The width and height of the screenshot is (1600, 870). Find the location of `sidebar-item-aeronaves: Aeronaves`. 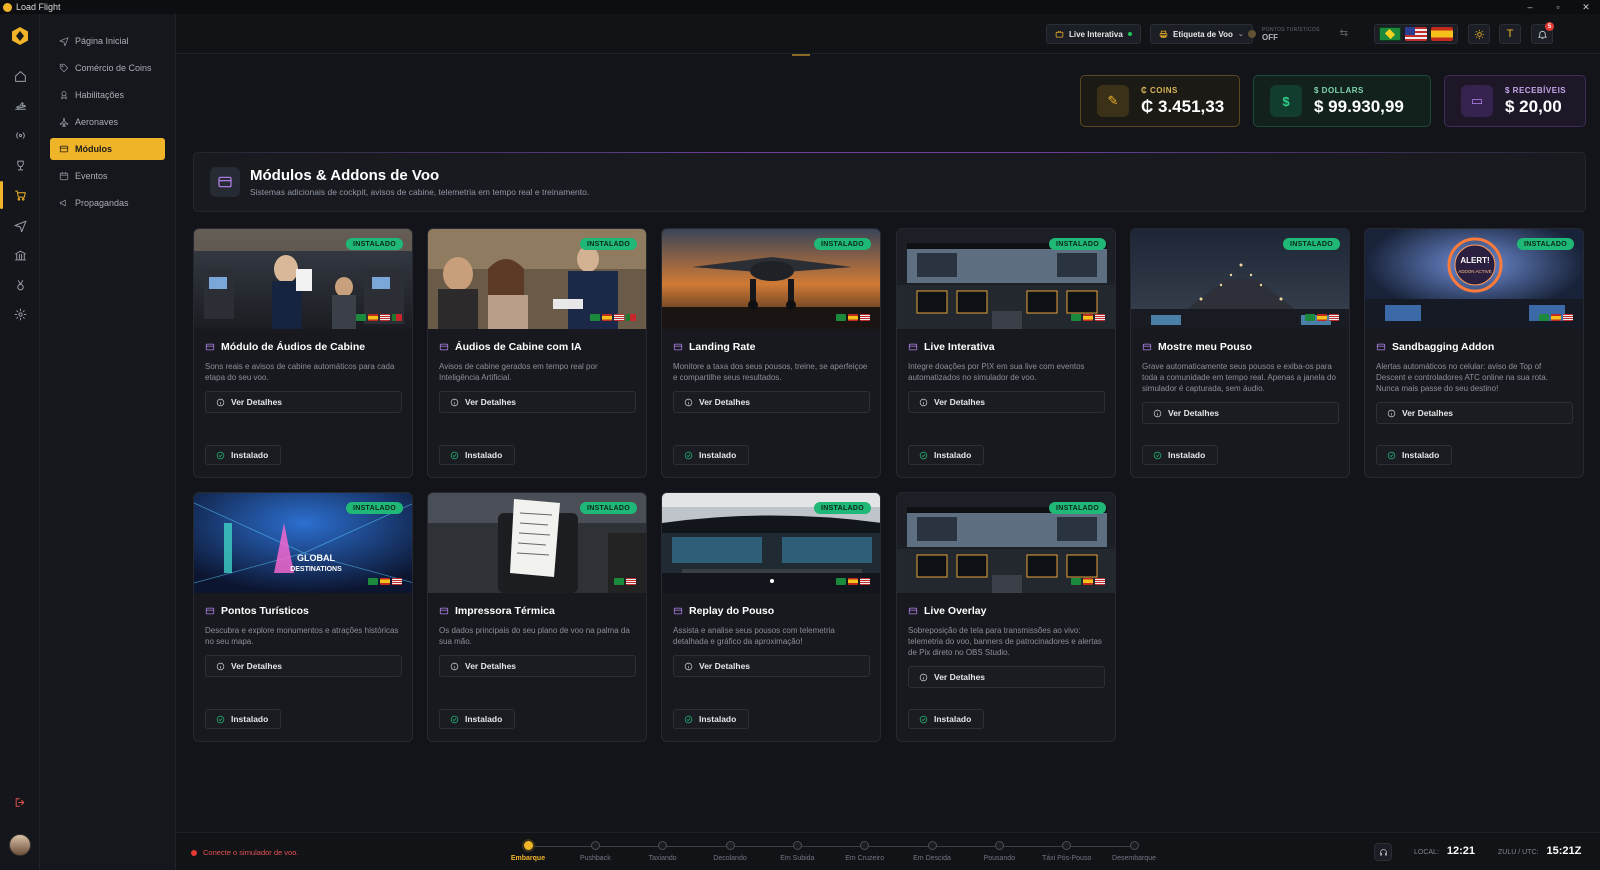

sidebar-item-aeronaves: Aeronaves is located at coordinates (107, 122).